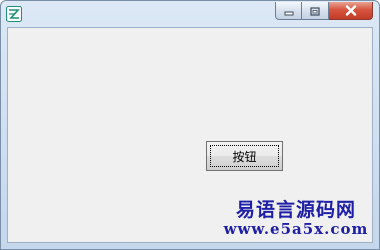 The height and width of the screenshot is (250, 380). I want to click on watermark-url: www.e5a5x.com, so click(296, 228).